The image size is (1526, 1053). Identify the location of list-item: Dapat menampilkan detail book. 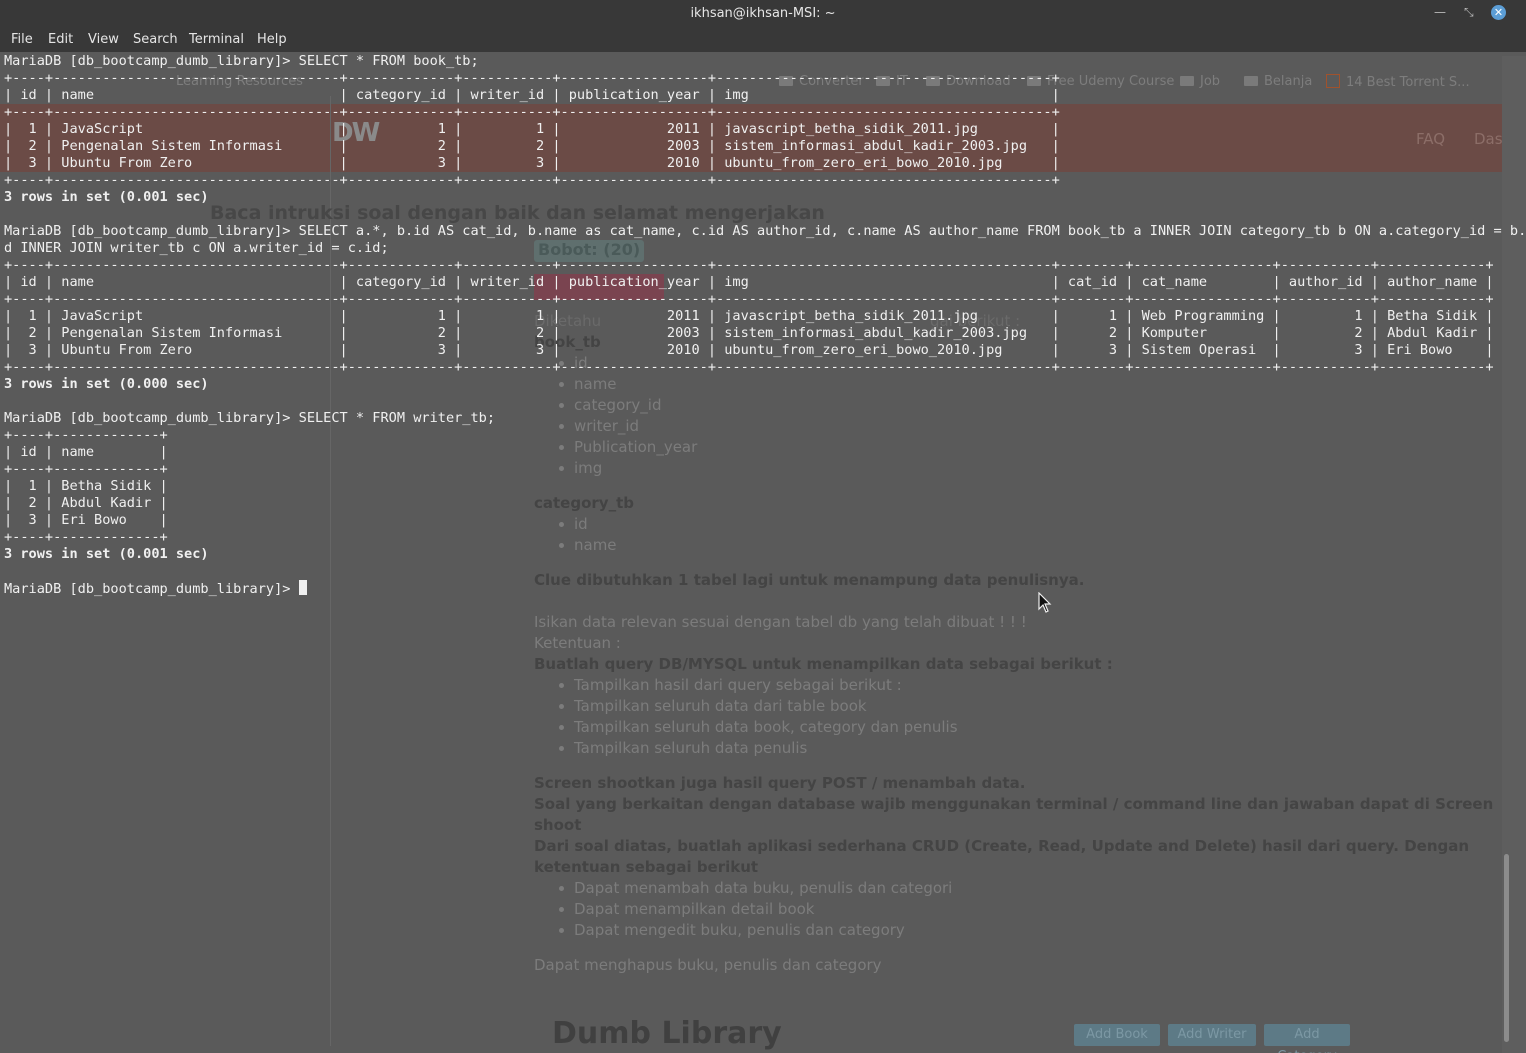
(687, 909).